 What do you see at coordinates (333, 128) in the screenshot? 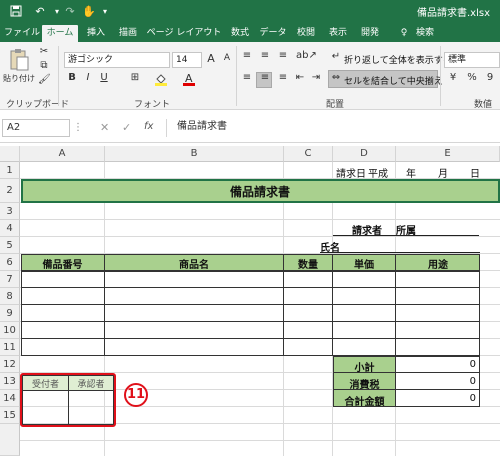
I see `formula-input: 備品請求書` at bounding box center [333, 128].